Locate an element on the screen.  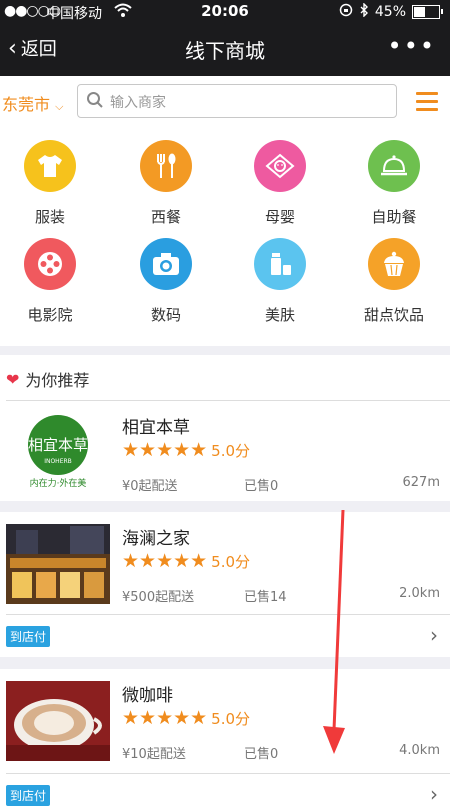
heart-icon: ❤ is located at coordinates (13, 379).